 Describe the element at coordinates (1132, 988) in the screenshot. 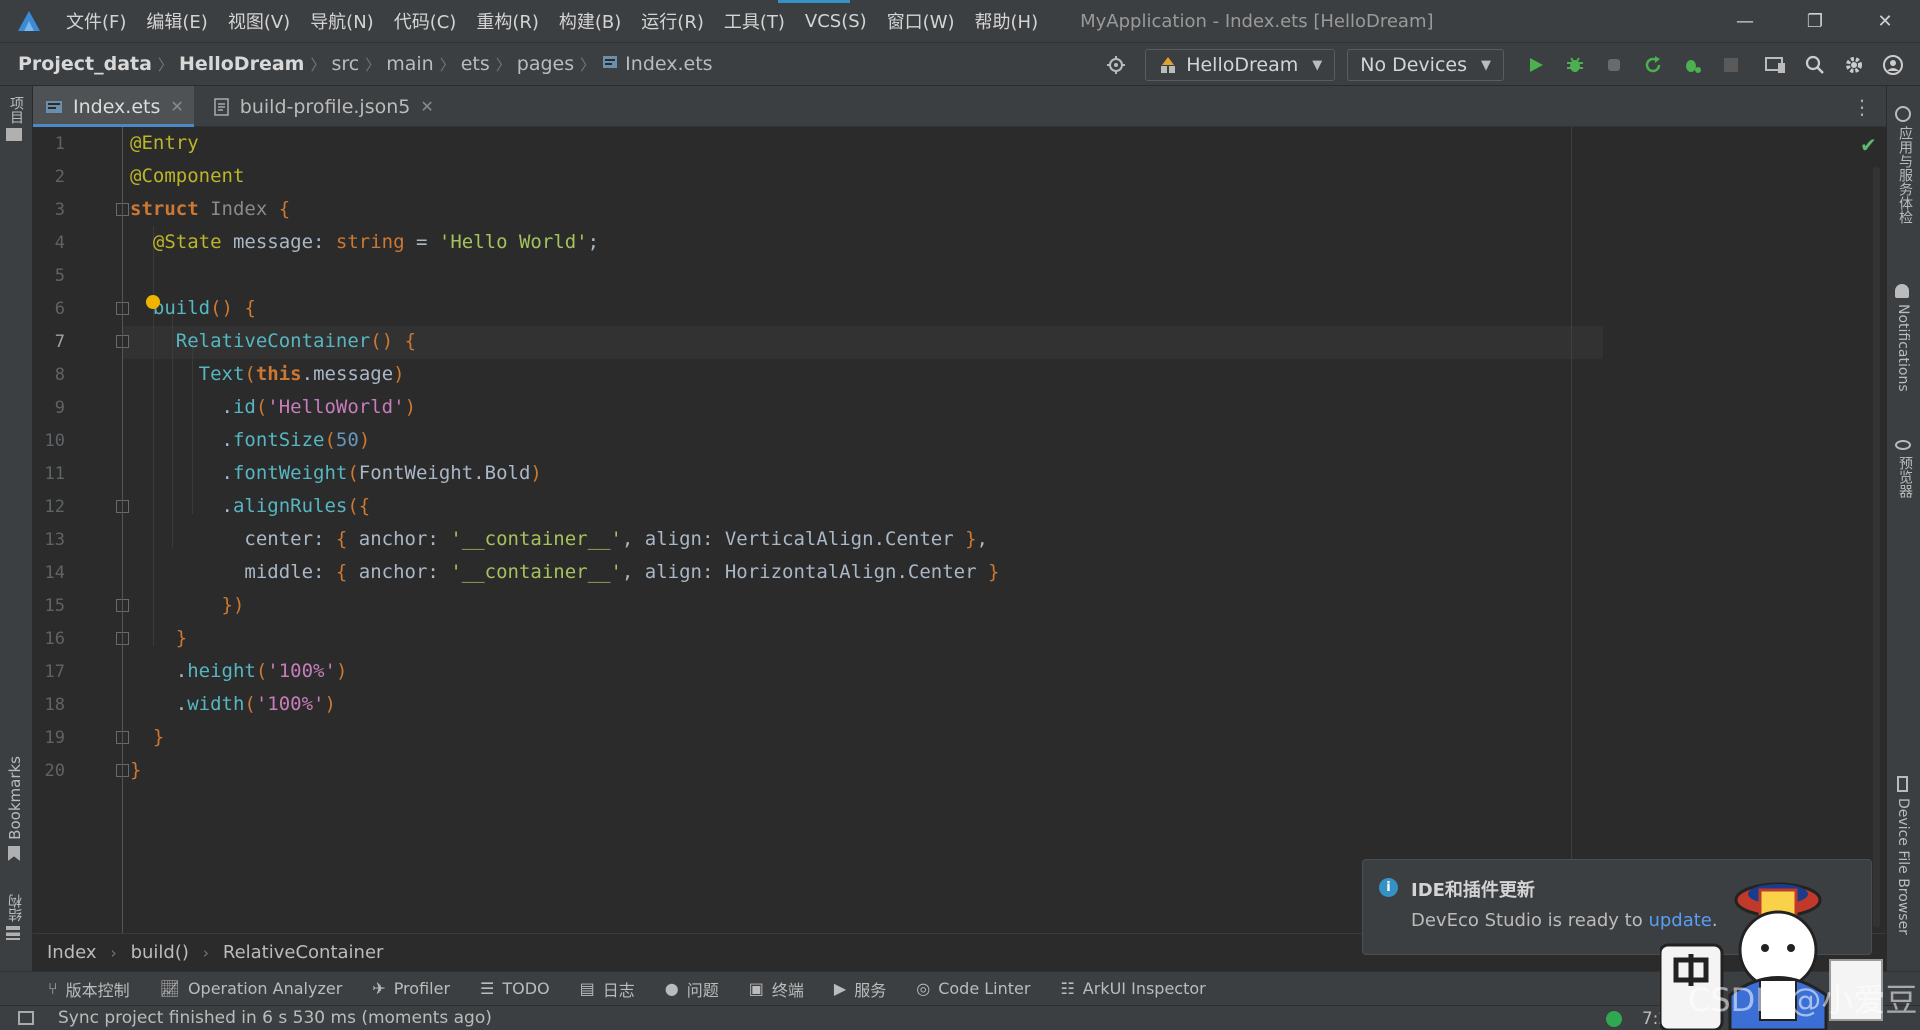

I see `tool-arkui-inspector: ☷ ArkUI Inspector` at that location.